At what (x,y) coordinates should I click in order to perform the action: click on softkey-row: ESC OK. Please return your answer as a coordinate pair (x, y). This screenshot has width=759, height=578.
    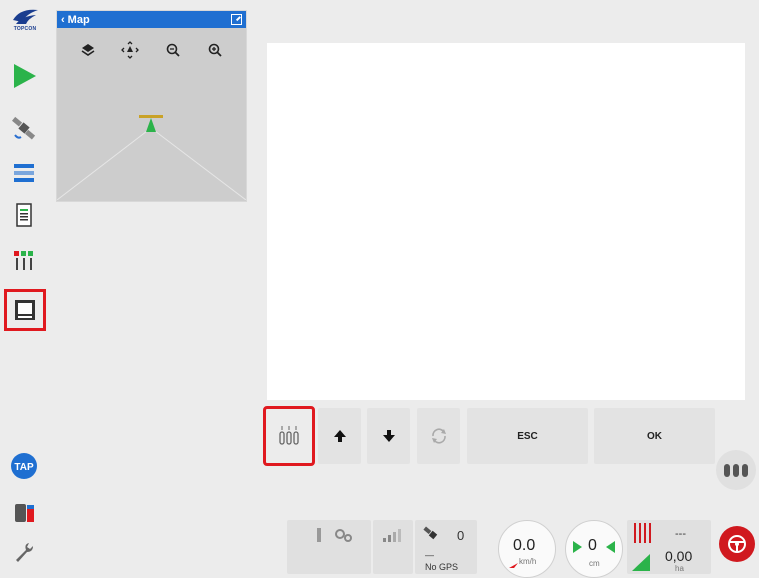
    Looking at the image, I should click on (489, 436).